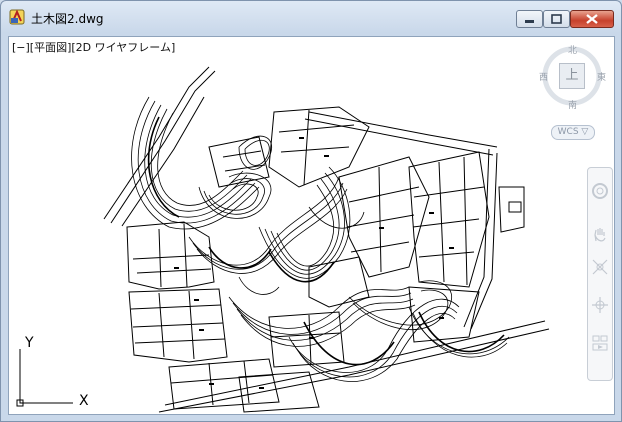  What do you see at coordinates (572, 104) in the screenshot?
I see `compass-south: 南` at bounding box center [572, 104].